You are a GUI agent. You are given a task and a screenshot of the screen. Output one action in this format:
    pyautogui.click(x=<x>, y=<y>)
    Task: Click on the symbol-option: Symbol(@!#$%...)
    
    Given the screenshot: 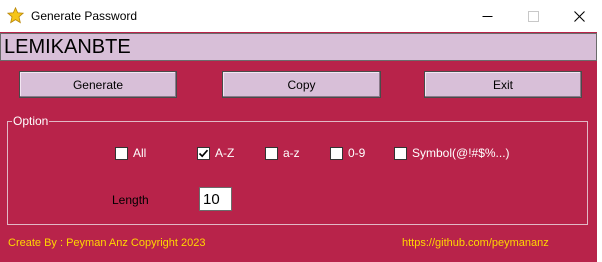 What is the action you would take?
    pyautogui.click(x=452, y=153)
    